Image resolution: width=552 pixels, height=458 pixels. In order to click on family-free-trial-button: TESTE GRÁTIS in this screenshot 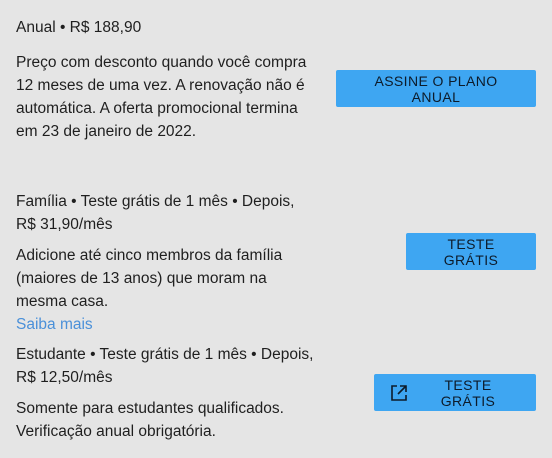, I will do `click(471, 251)`.